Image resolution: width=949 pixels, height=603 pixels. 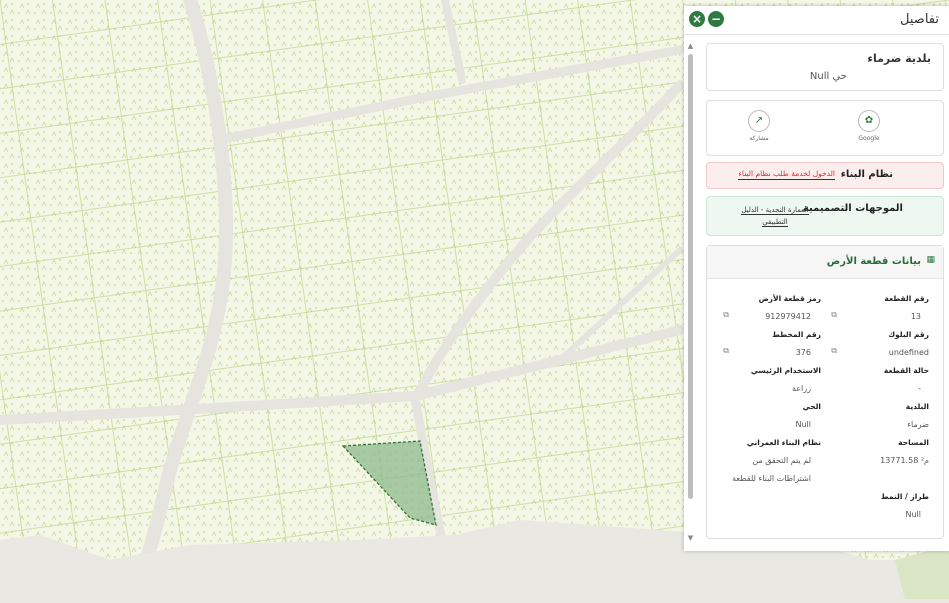 What do you see at coordinates (869, 138) in the screenshot?
I see `google-label: Google` at bounding box center [869, 138].